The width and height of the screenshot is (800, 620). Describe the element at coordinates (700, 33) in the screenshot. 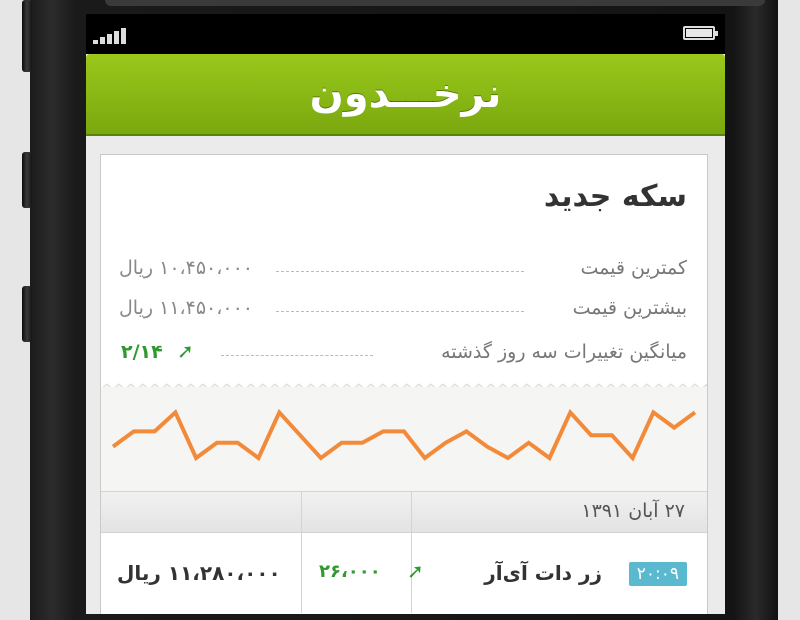

I see `battery-icon` at that location.